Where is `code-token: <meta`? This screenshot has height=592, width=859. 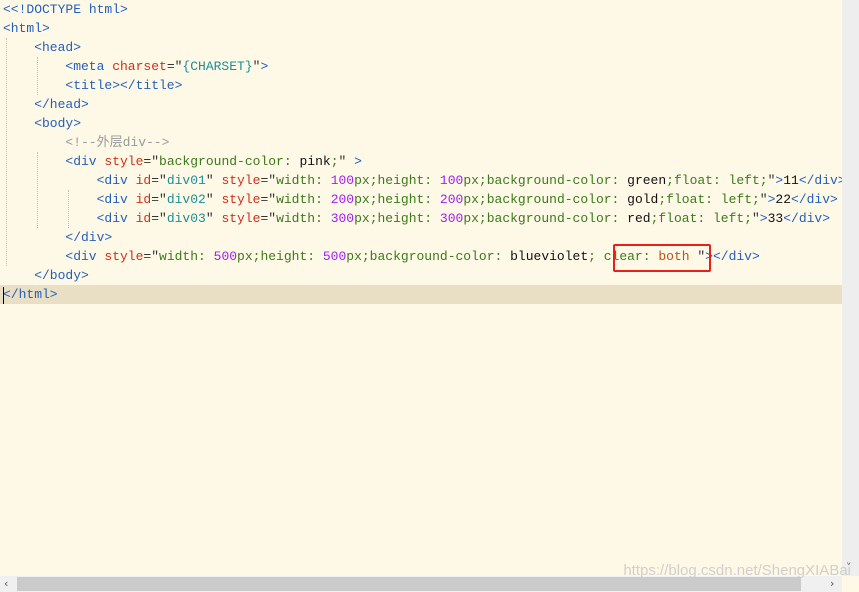
code-token: <meta is located at coordinates (89, 66).